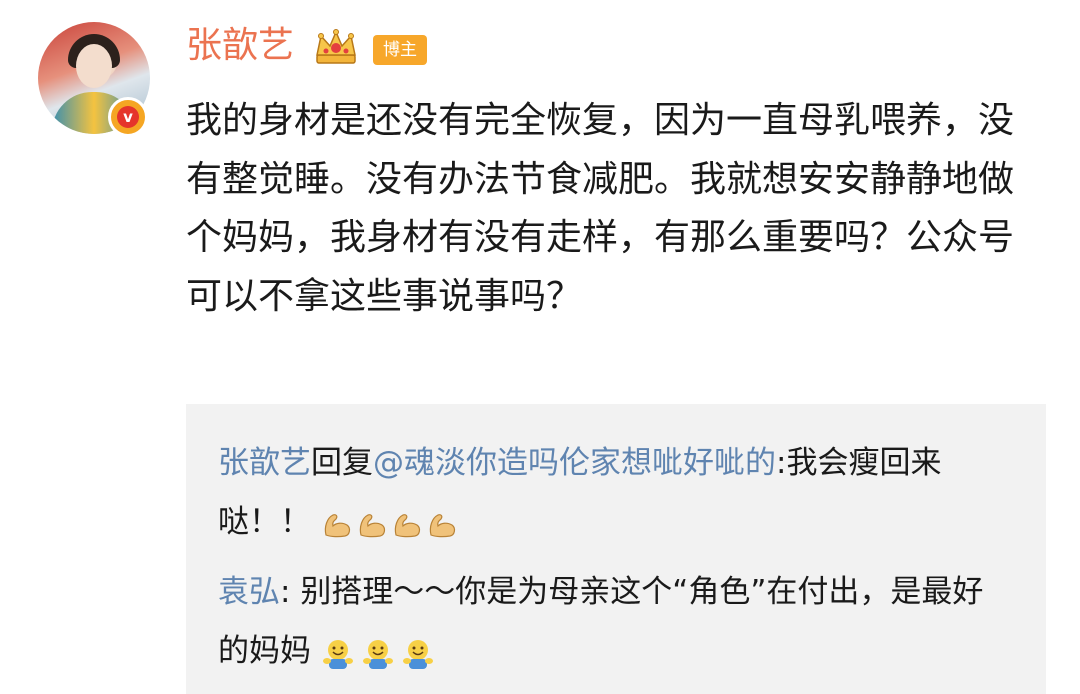 The width and height of the screenshot is (1080, 694). I want to click on avatar-face, so click(94, 66).